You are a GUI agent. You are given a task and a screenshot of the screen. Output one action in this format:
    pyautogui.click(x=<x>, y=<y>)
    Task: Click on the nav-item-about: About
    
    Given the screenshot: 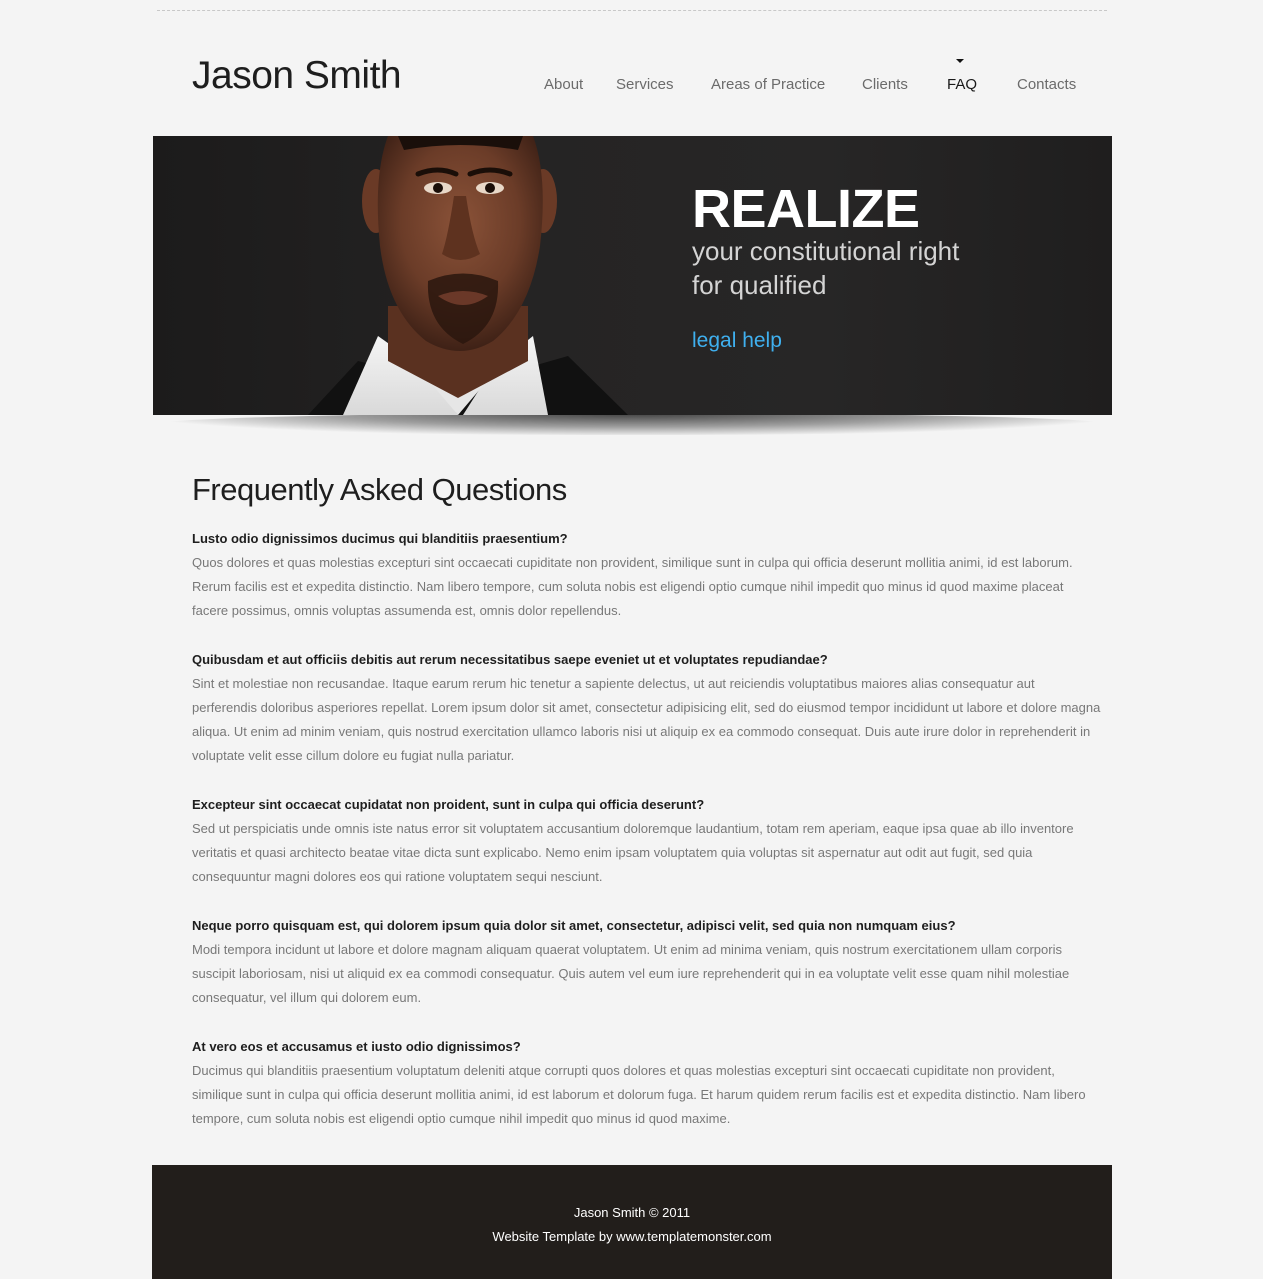 What is the action you would take?
    pyautogui.click(x=563, y=84)
    